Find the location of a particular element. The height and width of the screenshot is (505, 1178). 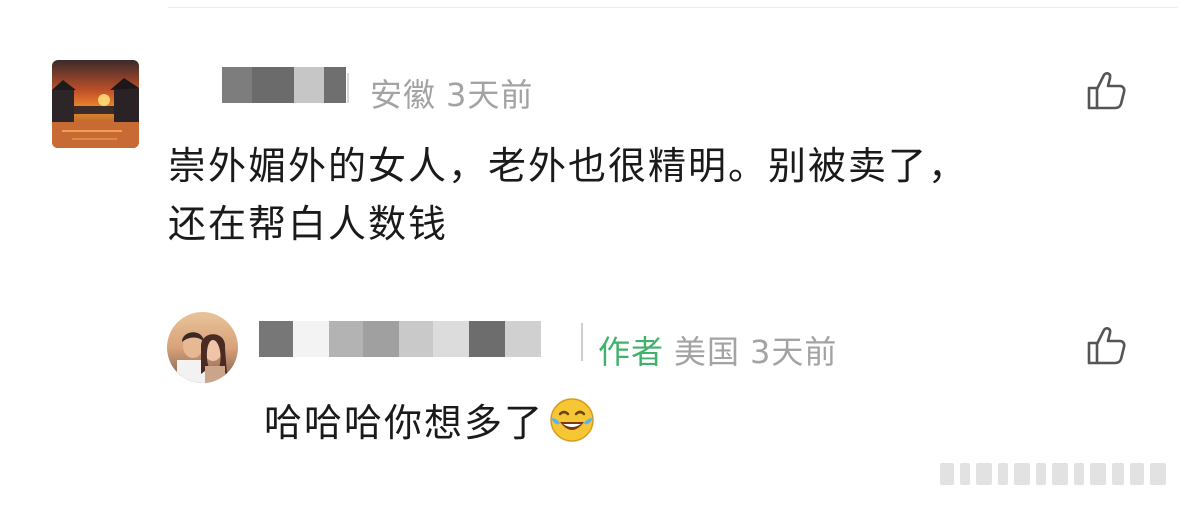

name-separator is located at coordinates (348, 88).